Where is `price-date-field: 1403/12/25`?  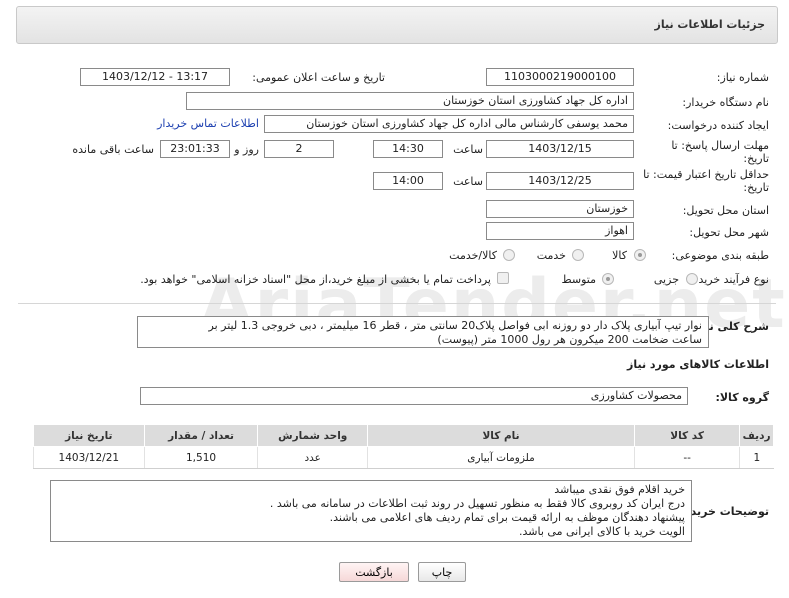 price-date-field: 1403/12/25 is located at coordinates (560, 181).